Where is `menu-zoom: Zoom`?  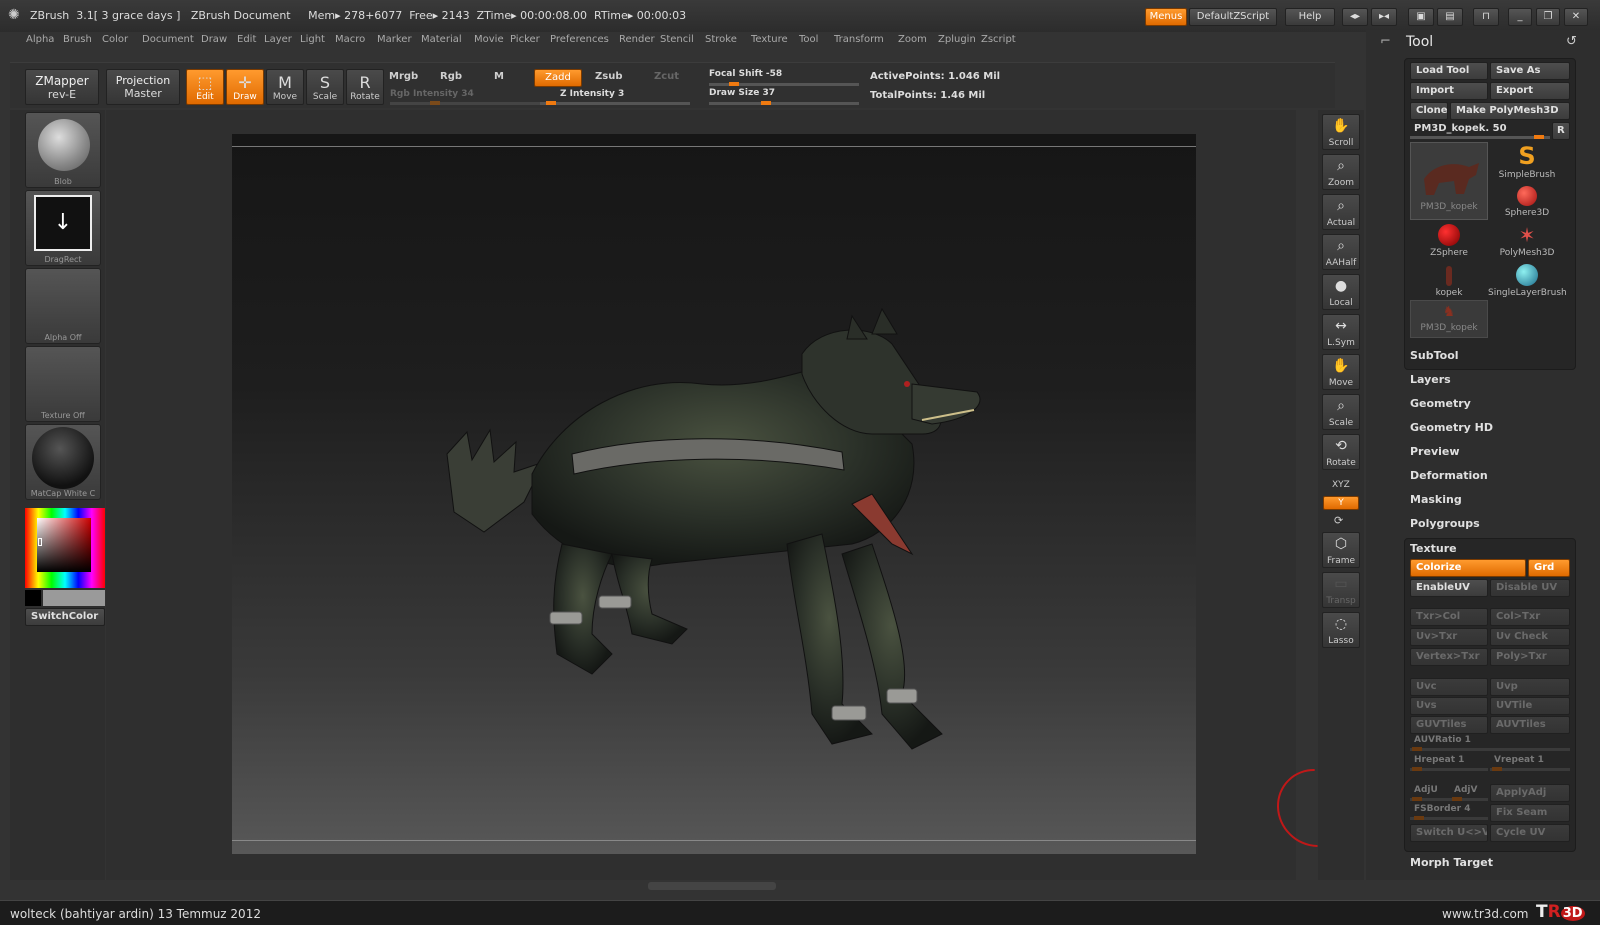 menu-zoom: Zoom is located at coordinates (912, 39).